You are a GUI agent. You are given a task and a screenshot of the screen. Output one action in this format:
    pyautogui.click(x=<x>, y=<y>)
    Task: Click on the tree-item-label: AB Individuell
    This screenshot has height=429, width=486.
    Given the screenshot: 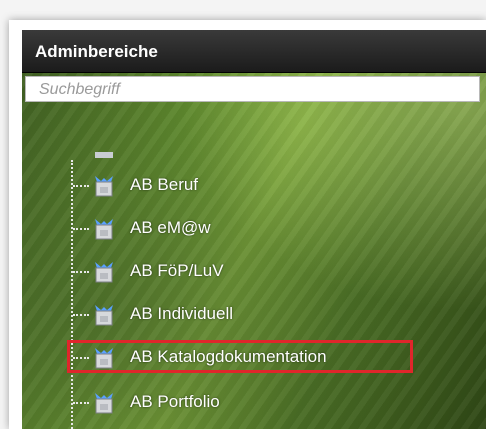 What is the action you would take?
    pyautogui.click(x=182, y=313)
    